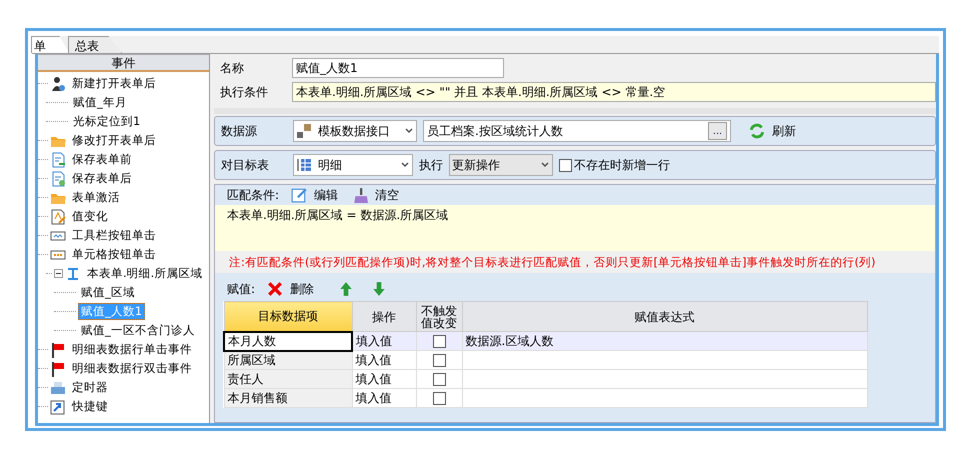 The width and height of the screenshot is (971, 455). Describe the element at coordinates (360, 195) in the screenshot. I see `broom-icon` at that location.